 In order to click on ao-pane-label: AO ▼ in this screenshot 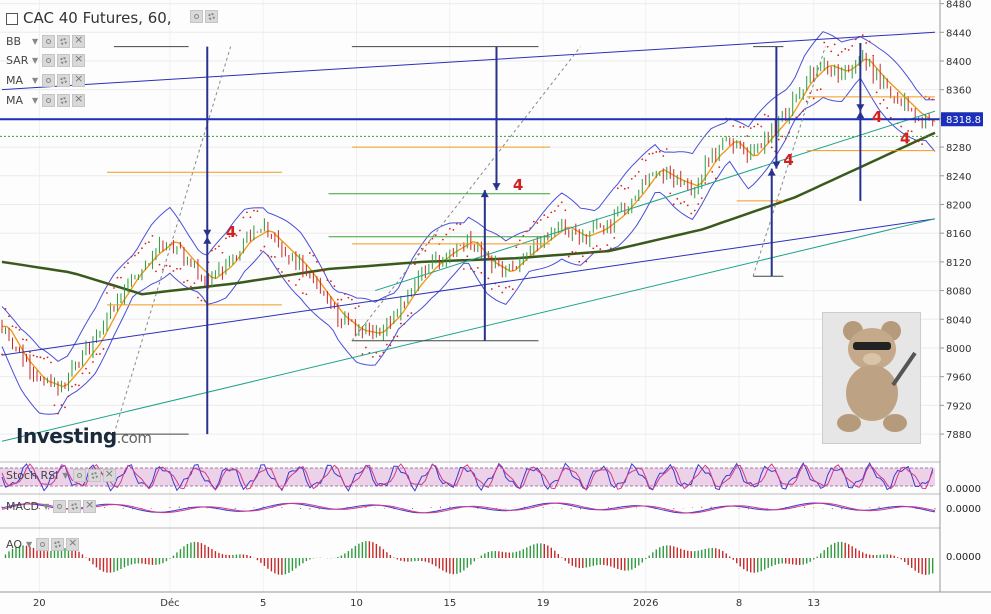, I will do `click(43, 543)`.